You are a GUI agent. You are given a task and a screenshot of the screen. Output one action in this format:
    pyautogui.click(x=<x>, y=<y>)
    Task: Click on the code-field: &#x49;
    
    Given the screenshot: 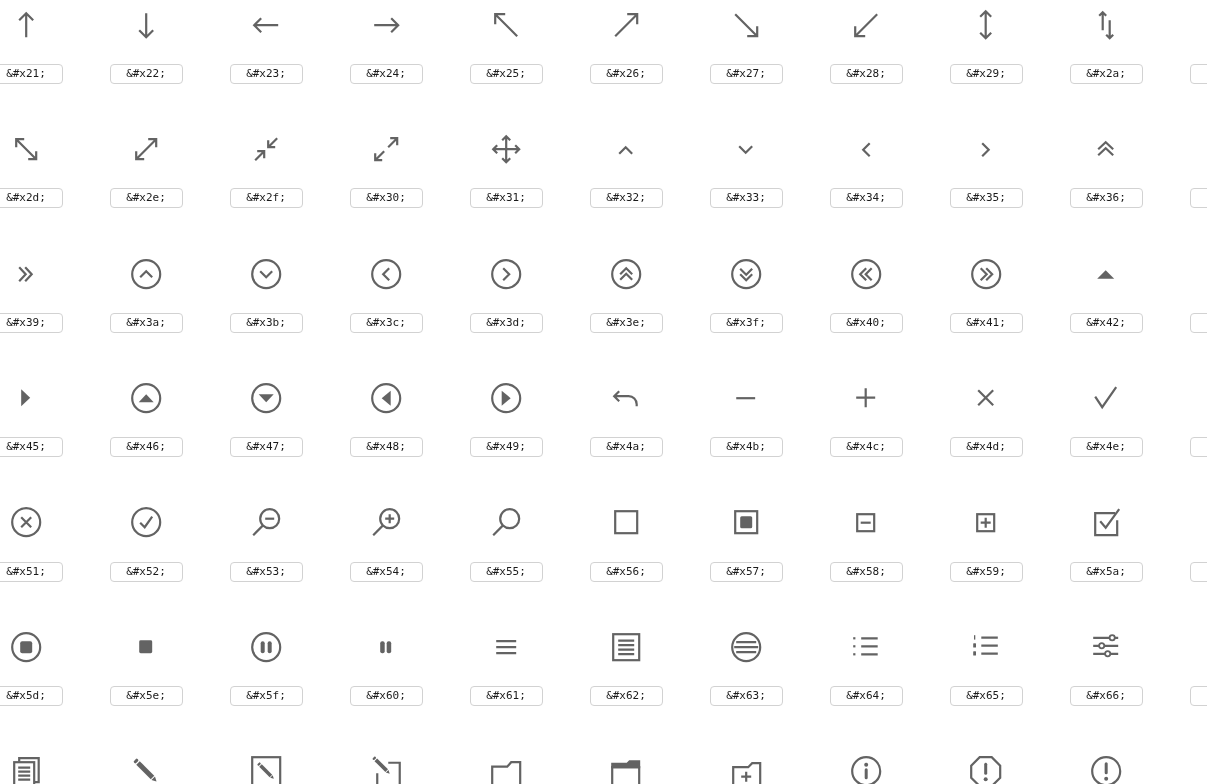 What is the action you would take?
    pyautogui.click(x=506, y=447)
    